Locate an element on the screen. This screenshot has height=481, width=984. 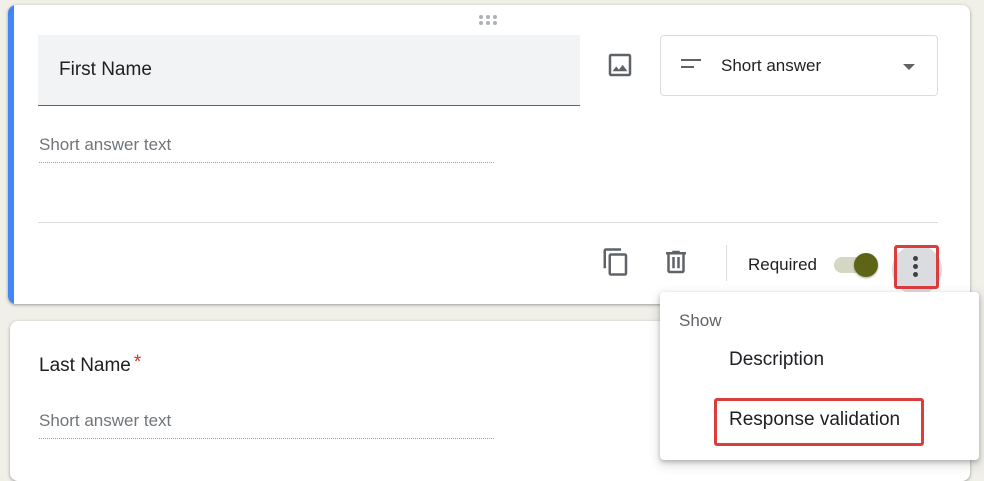
question-title-text: Last Name is located at coordinates (85, 365).